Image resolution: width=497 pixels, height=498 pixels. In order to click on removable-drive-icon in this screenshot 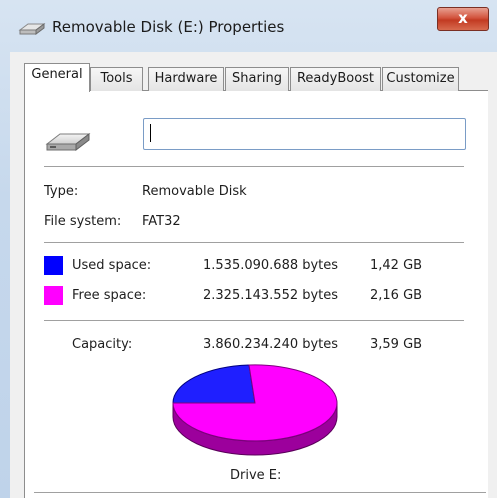, I will do `click(68, 142)`.